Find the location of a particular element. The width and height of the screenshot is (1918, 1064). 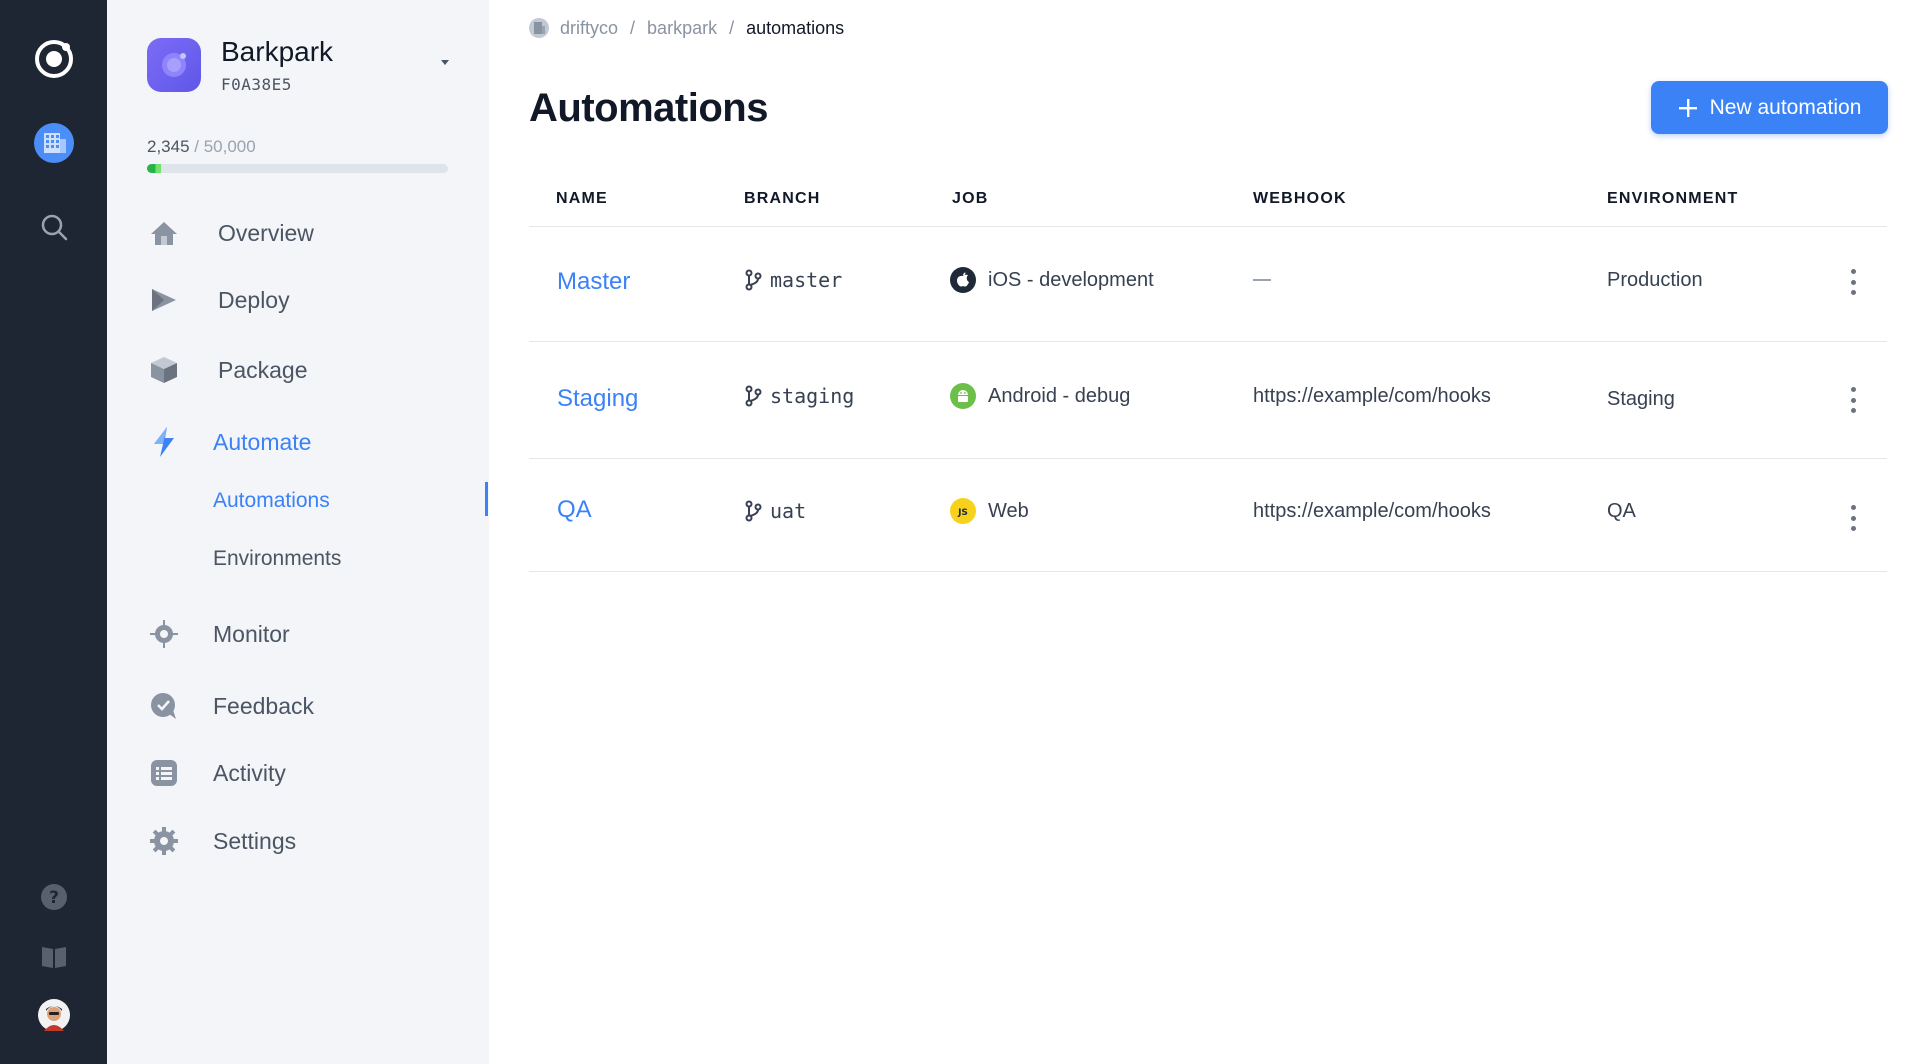

new-automation-label: New automation is located at coordinates (1785, 107).